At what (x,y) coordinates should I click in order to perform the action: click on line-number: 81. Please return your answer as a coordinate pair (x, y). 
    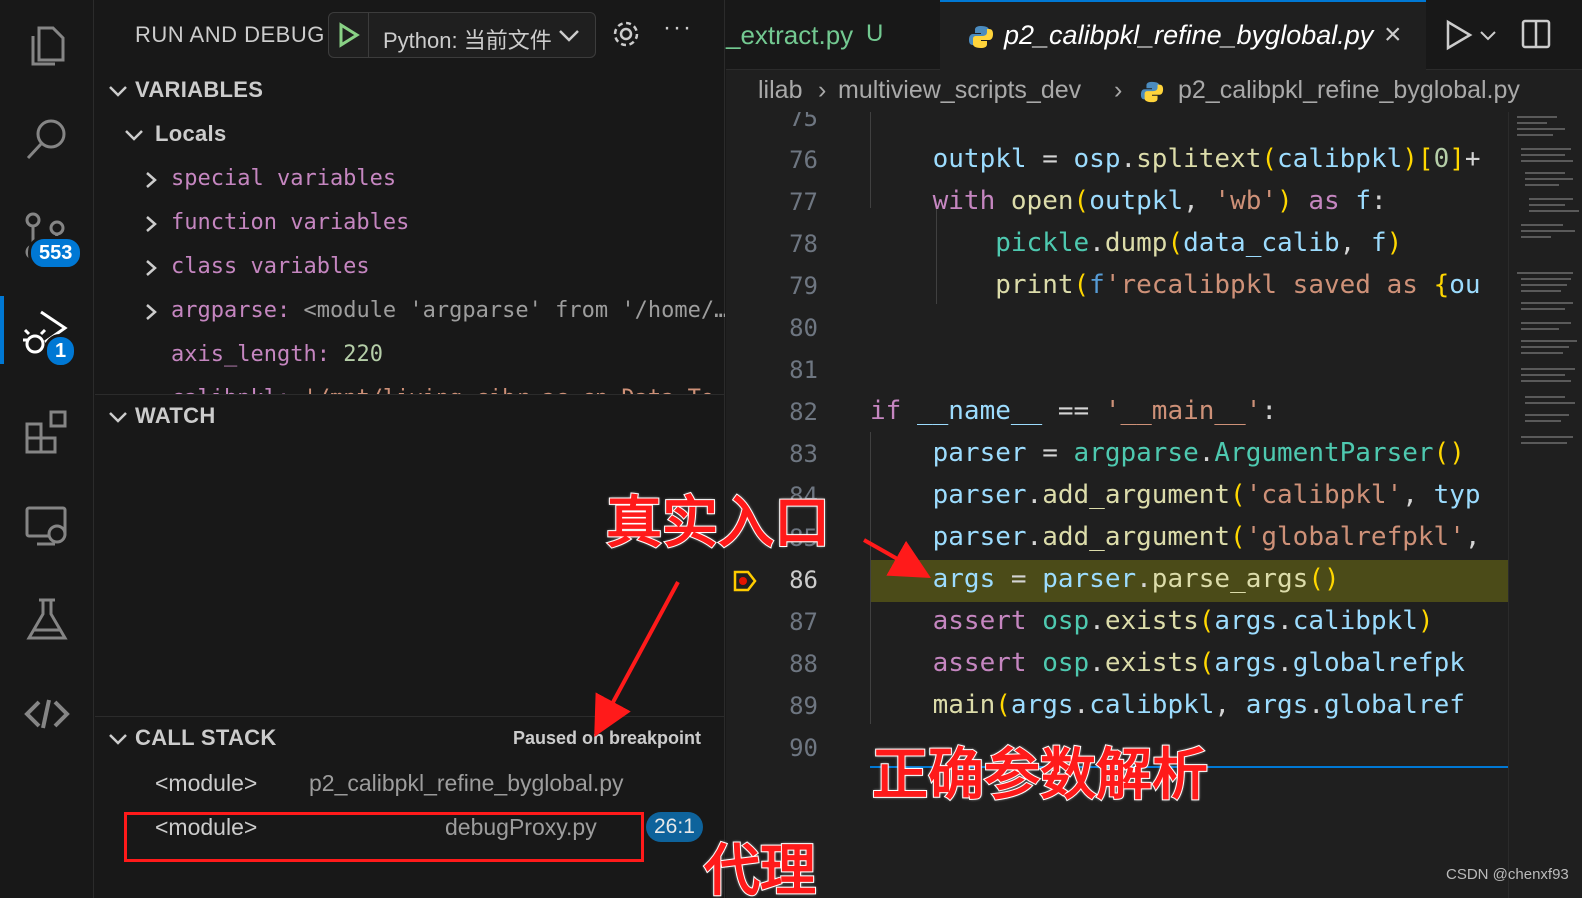
    Looking at the image, I should click on (803, 370).